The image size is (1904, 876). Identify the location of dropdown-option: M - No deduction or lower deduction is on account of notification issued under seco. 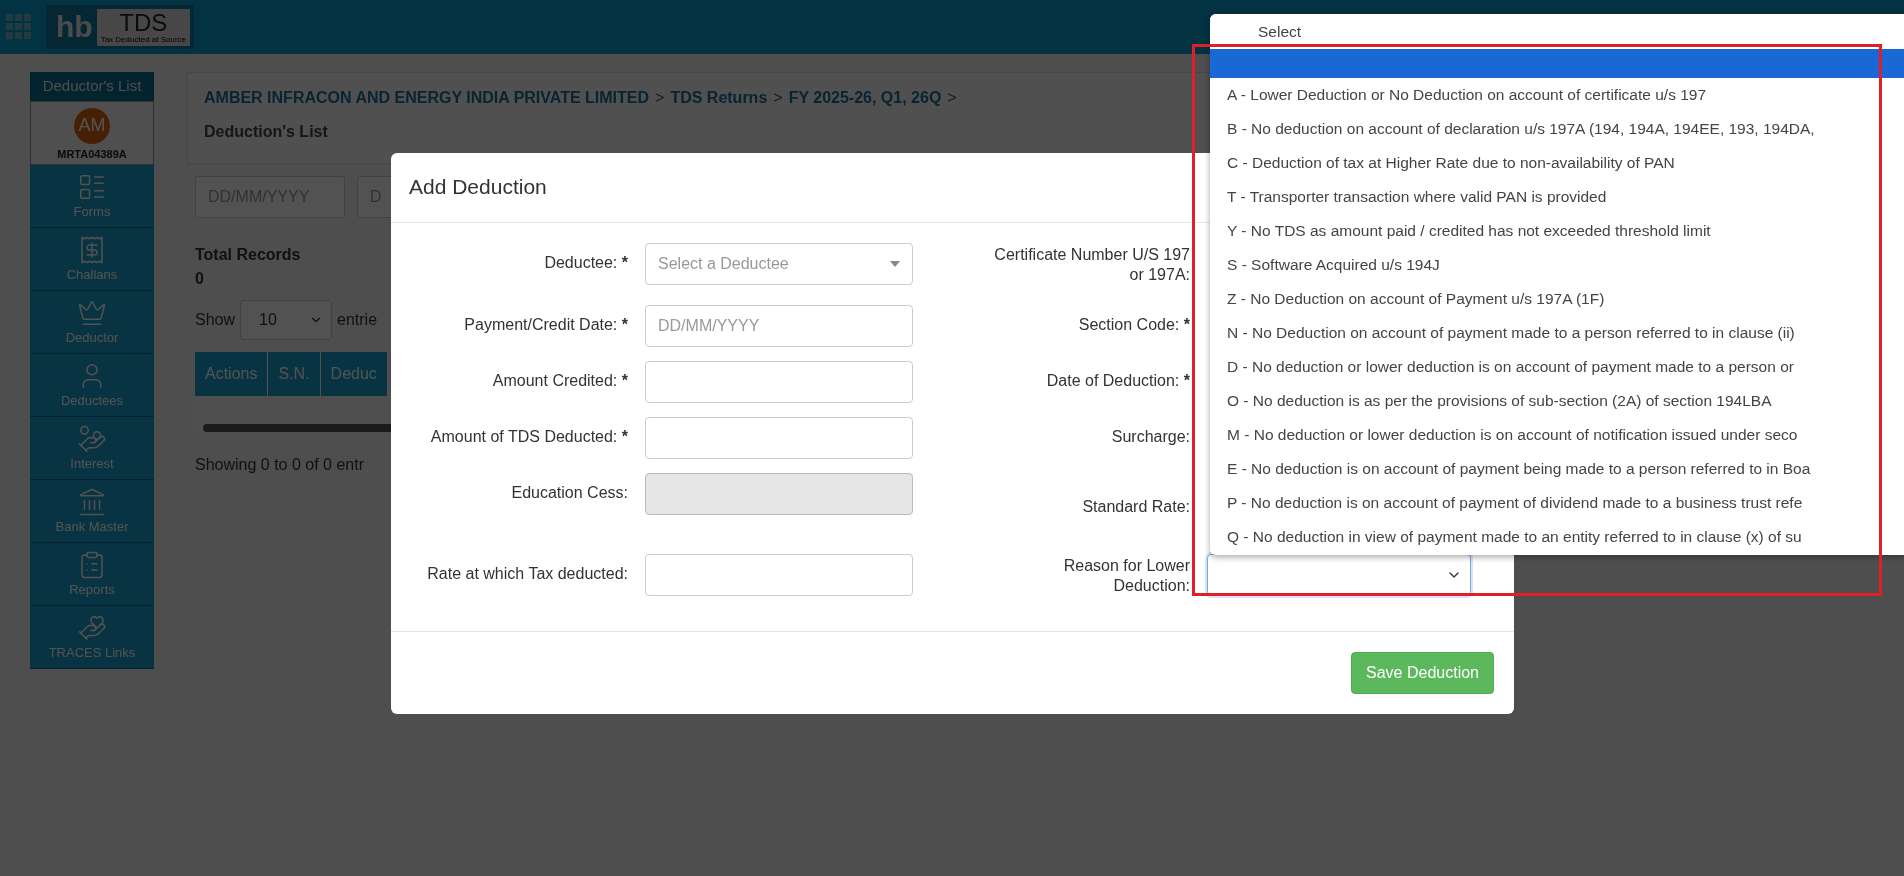
(1557, 435).